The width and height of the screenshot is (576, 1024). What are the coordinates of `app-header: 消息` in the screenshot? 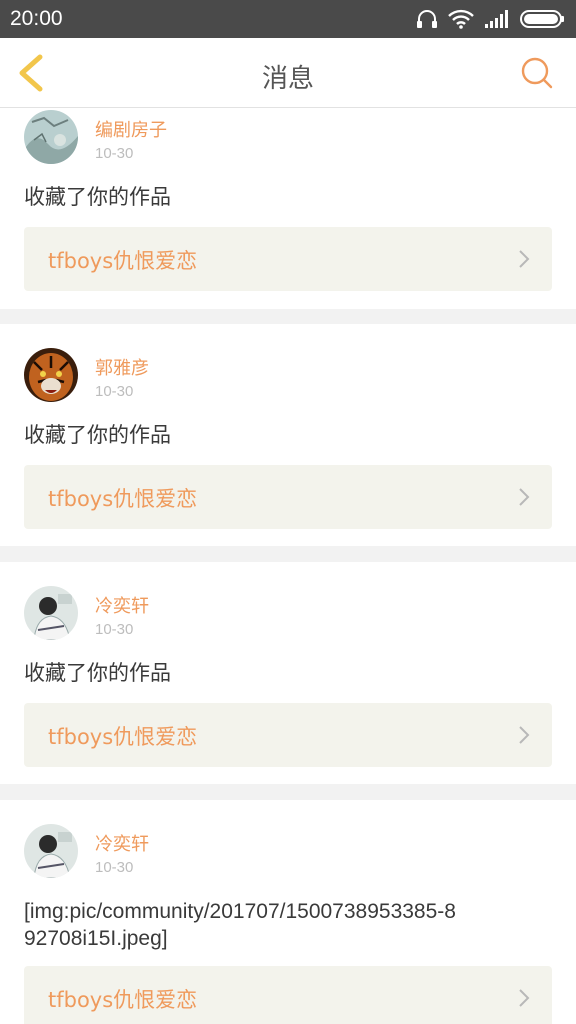 It's located at (288, 73).